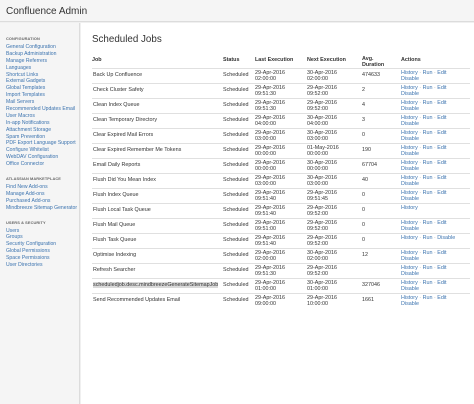 Image resolution: width=474 pixels, height=404 pixels. I want to click on sidebar-nav-link: Backup Administration, so click(42, 54).